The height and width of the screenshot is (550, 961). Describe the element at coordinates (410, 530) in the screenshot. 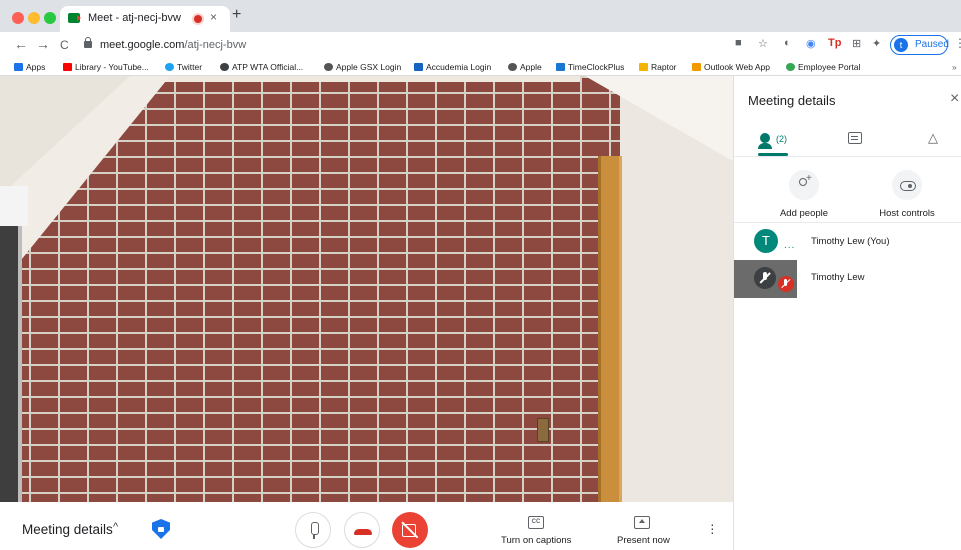

I see `camera-off-button` at that location.